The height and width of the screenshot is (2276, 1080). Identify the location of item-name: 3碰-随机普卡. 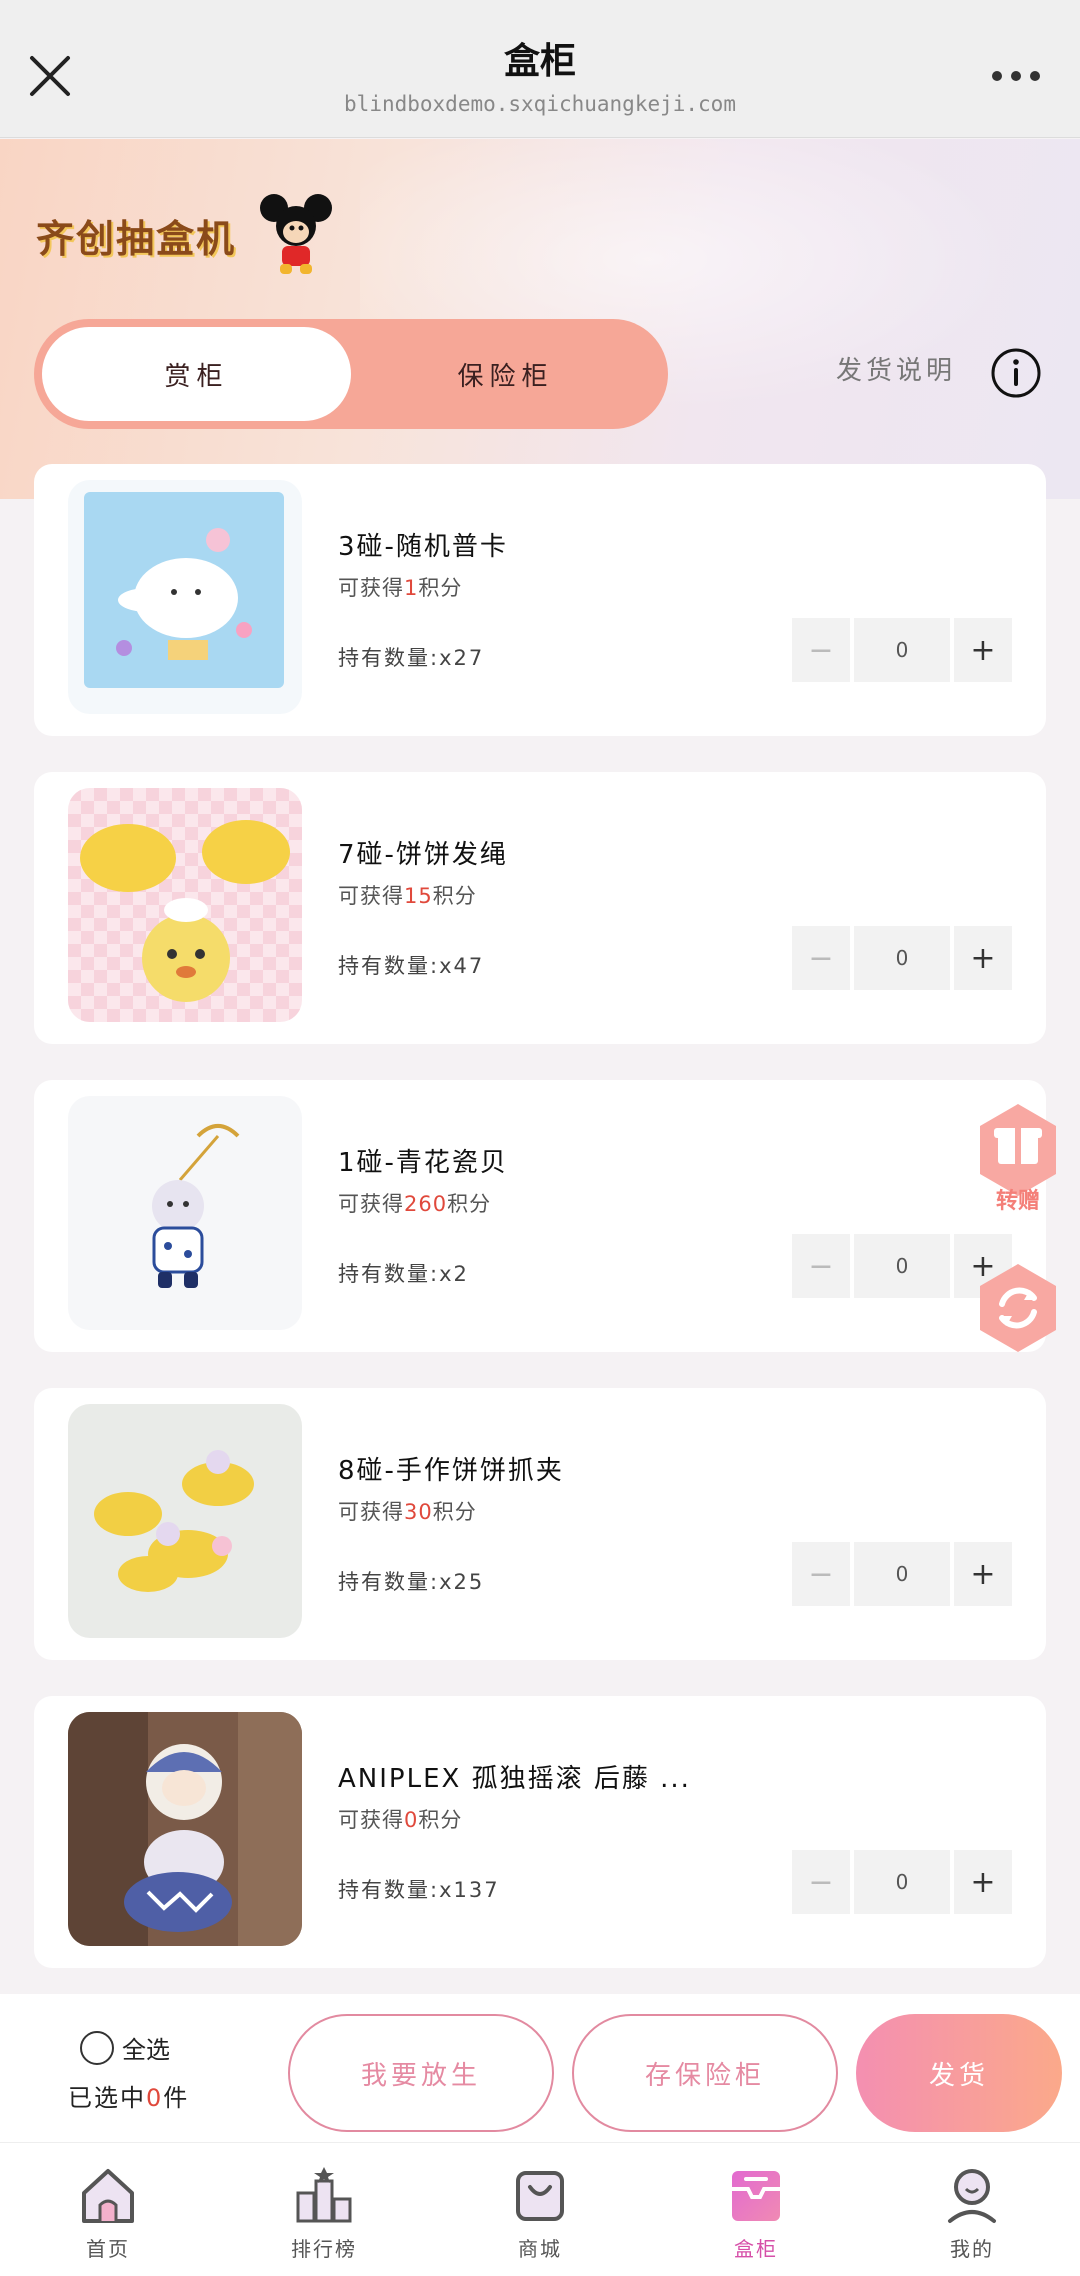
(423, 547).